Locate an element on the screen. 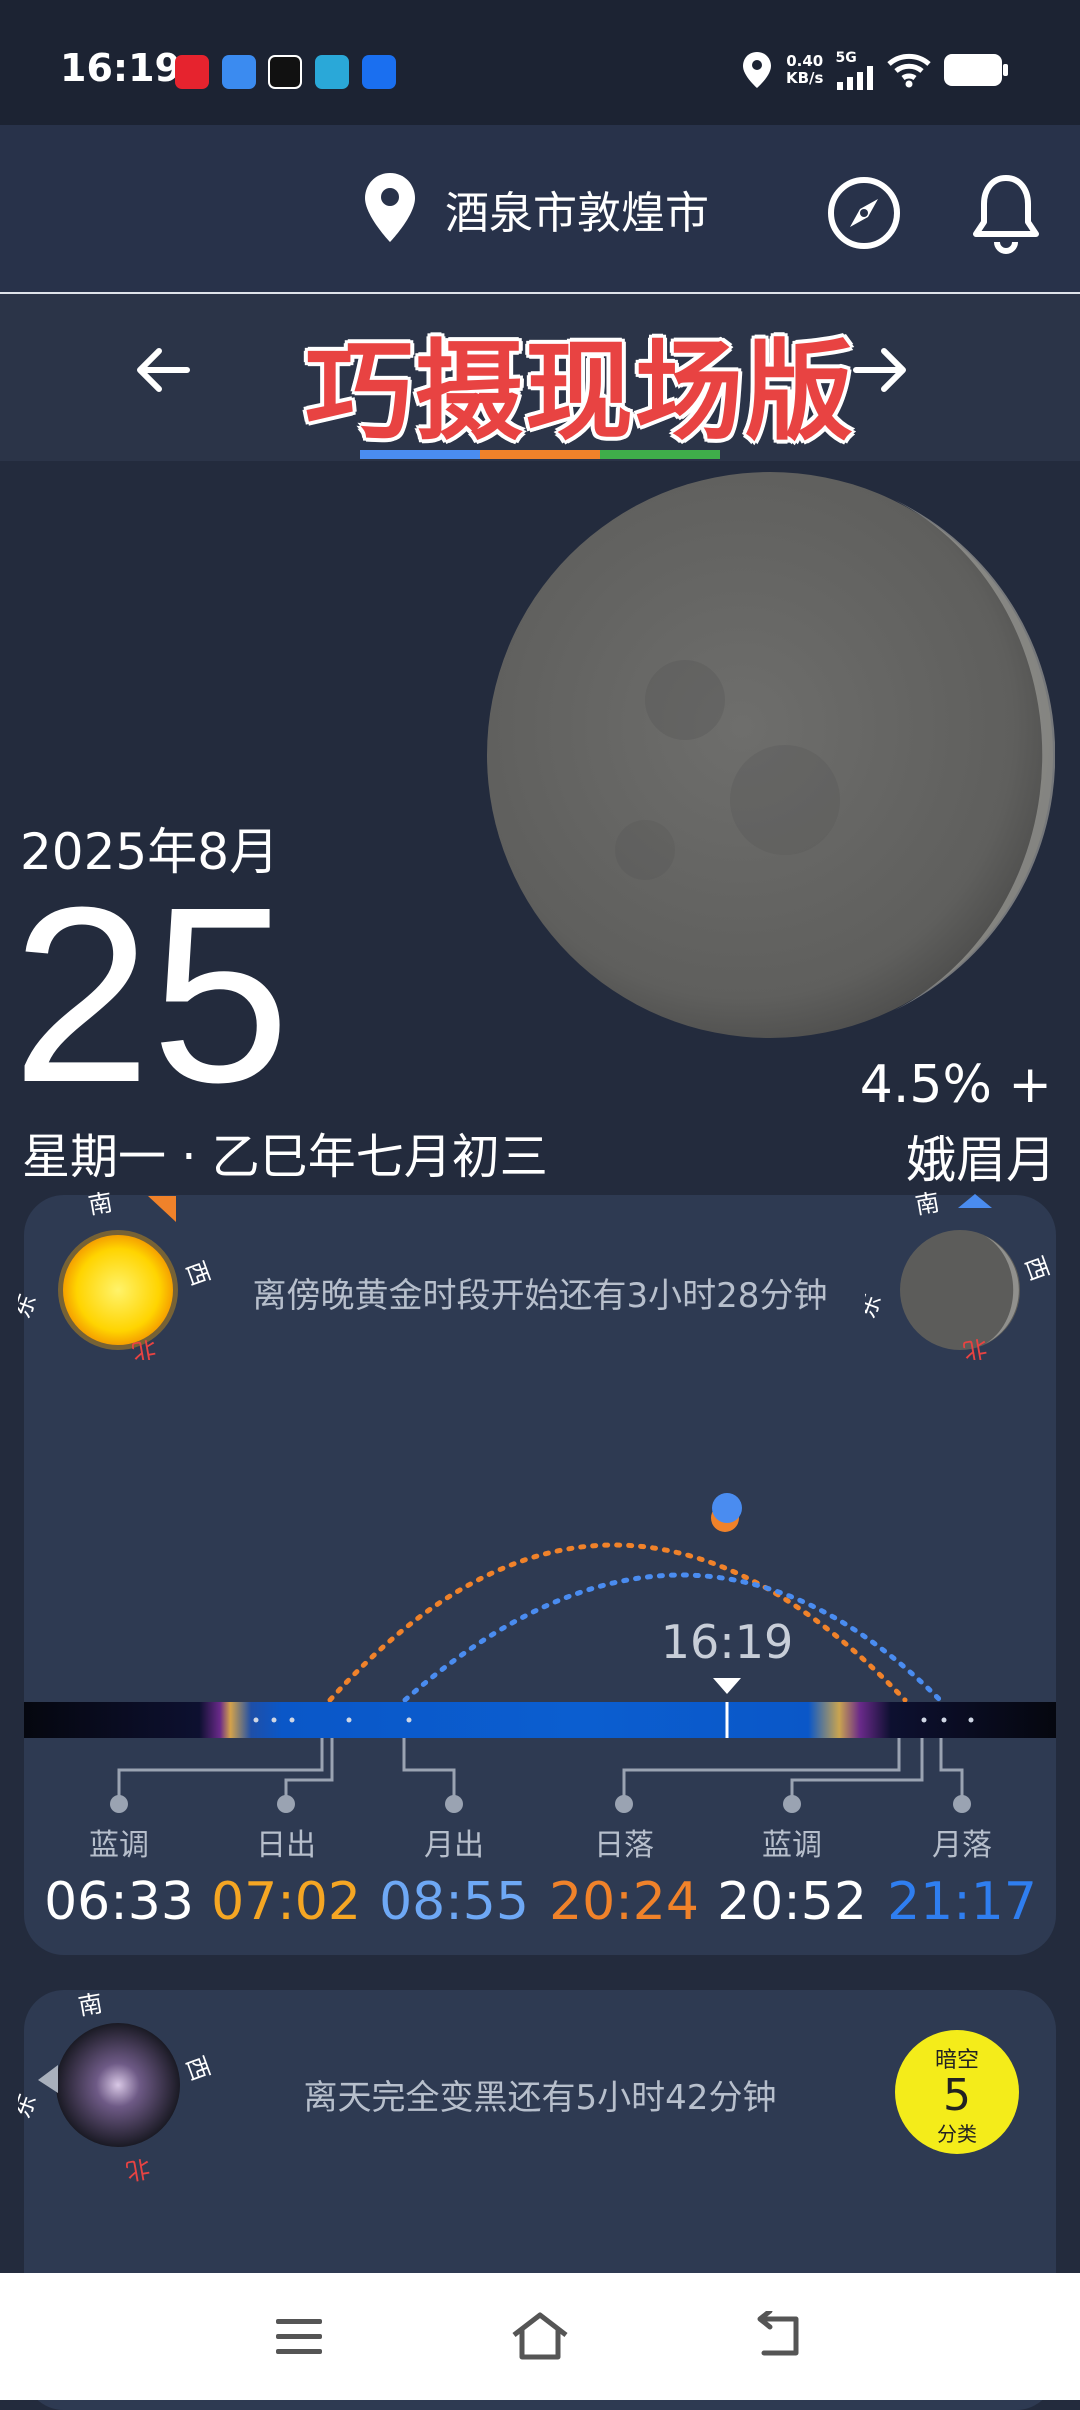 Image resolution: width=1080 pixels, height=2410 pixels. timeline-connector-dots is located at coordinates (540, 1804).